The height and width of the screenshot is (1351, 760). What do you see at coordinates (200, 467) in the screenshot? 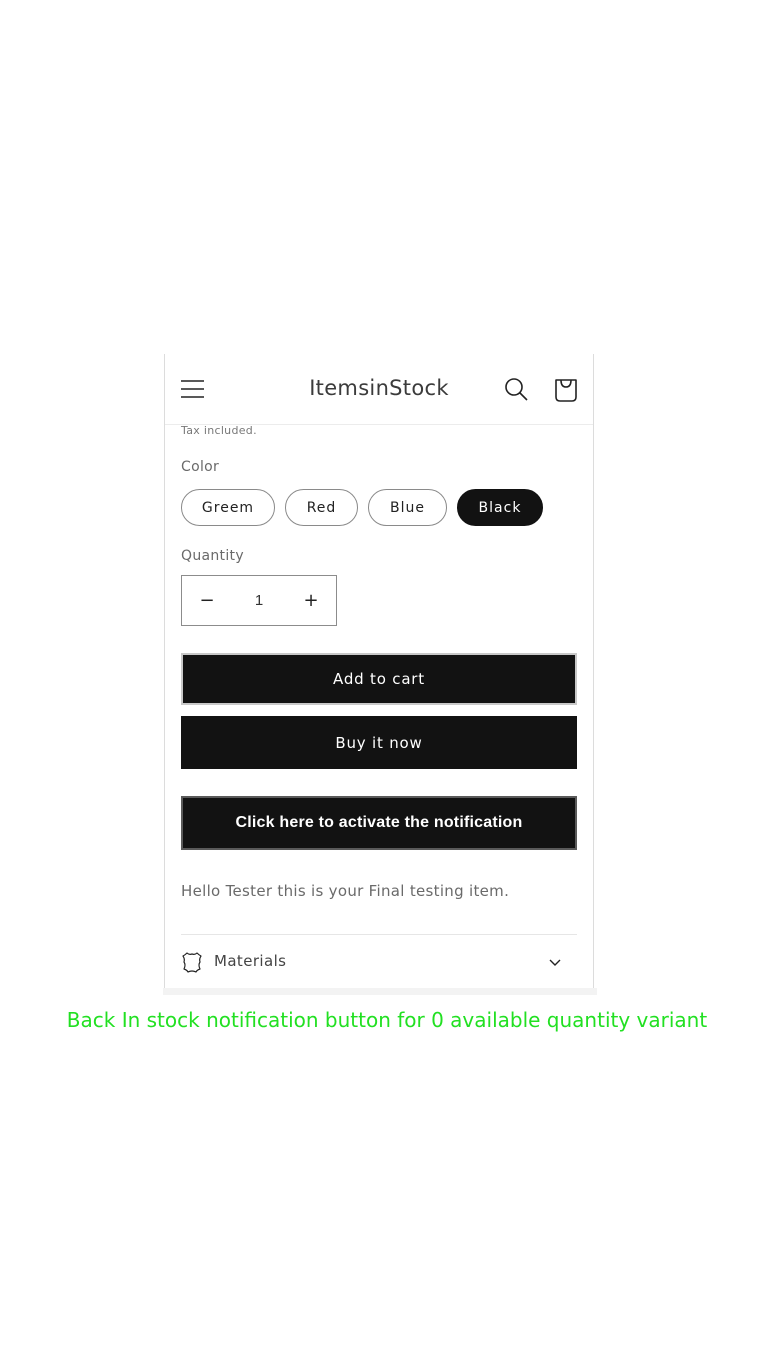
I see `color-label: Color` at bounding box center [200, 467].